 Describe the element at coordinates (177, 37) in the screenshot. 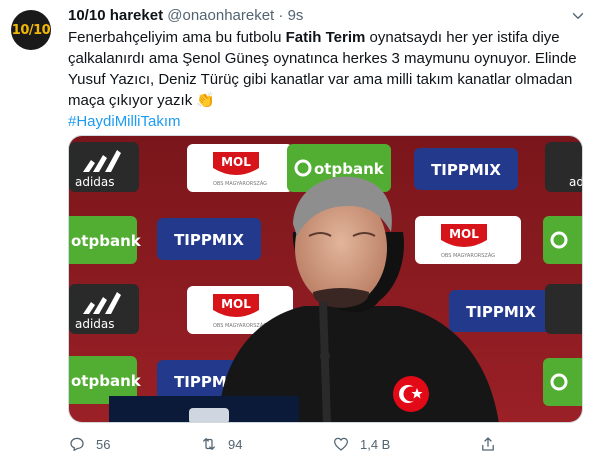

I see `tweet-text-part-1: Fenerbahçeliyim ama bu futbolu` at that location.